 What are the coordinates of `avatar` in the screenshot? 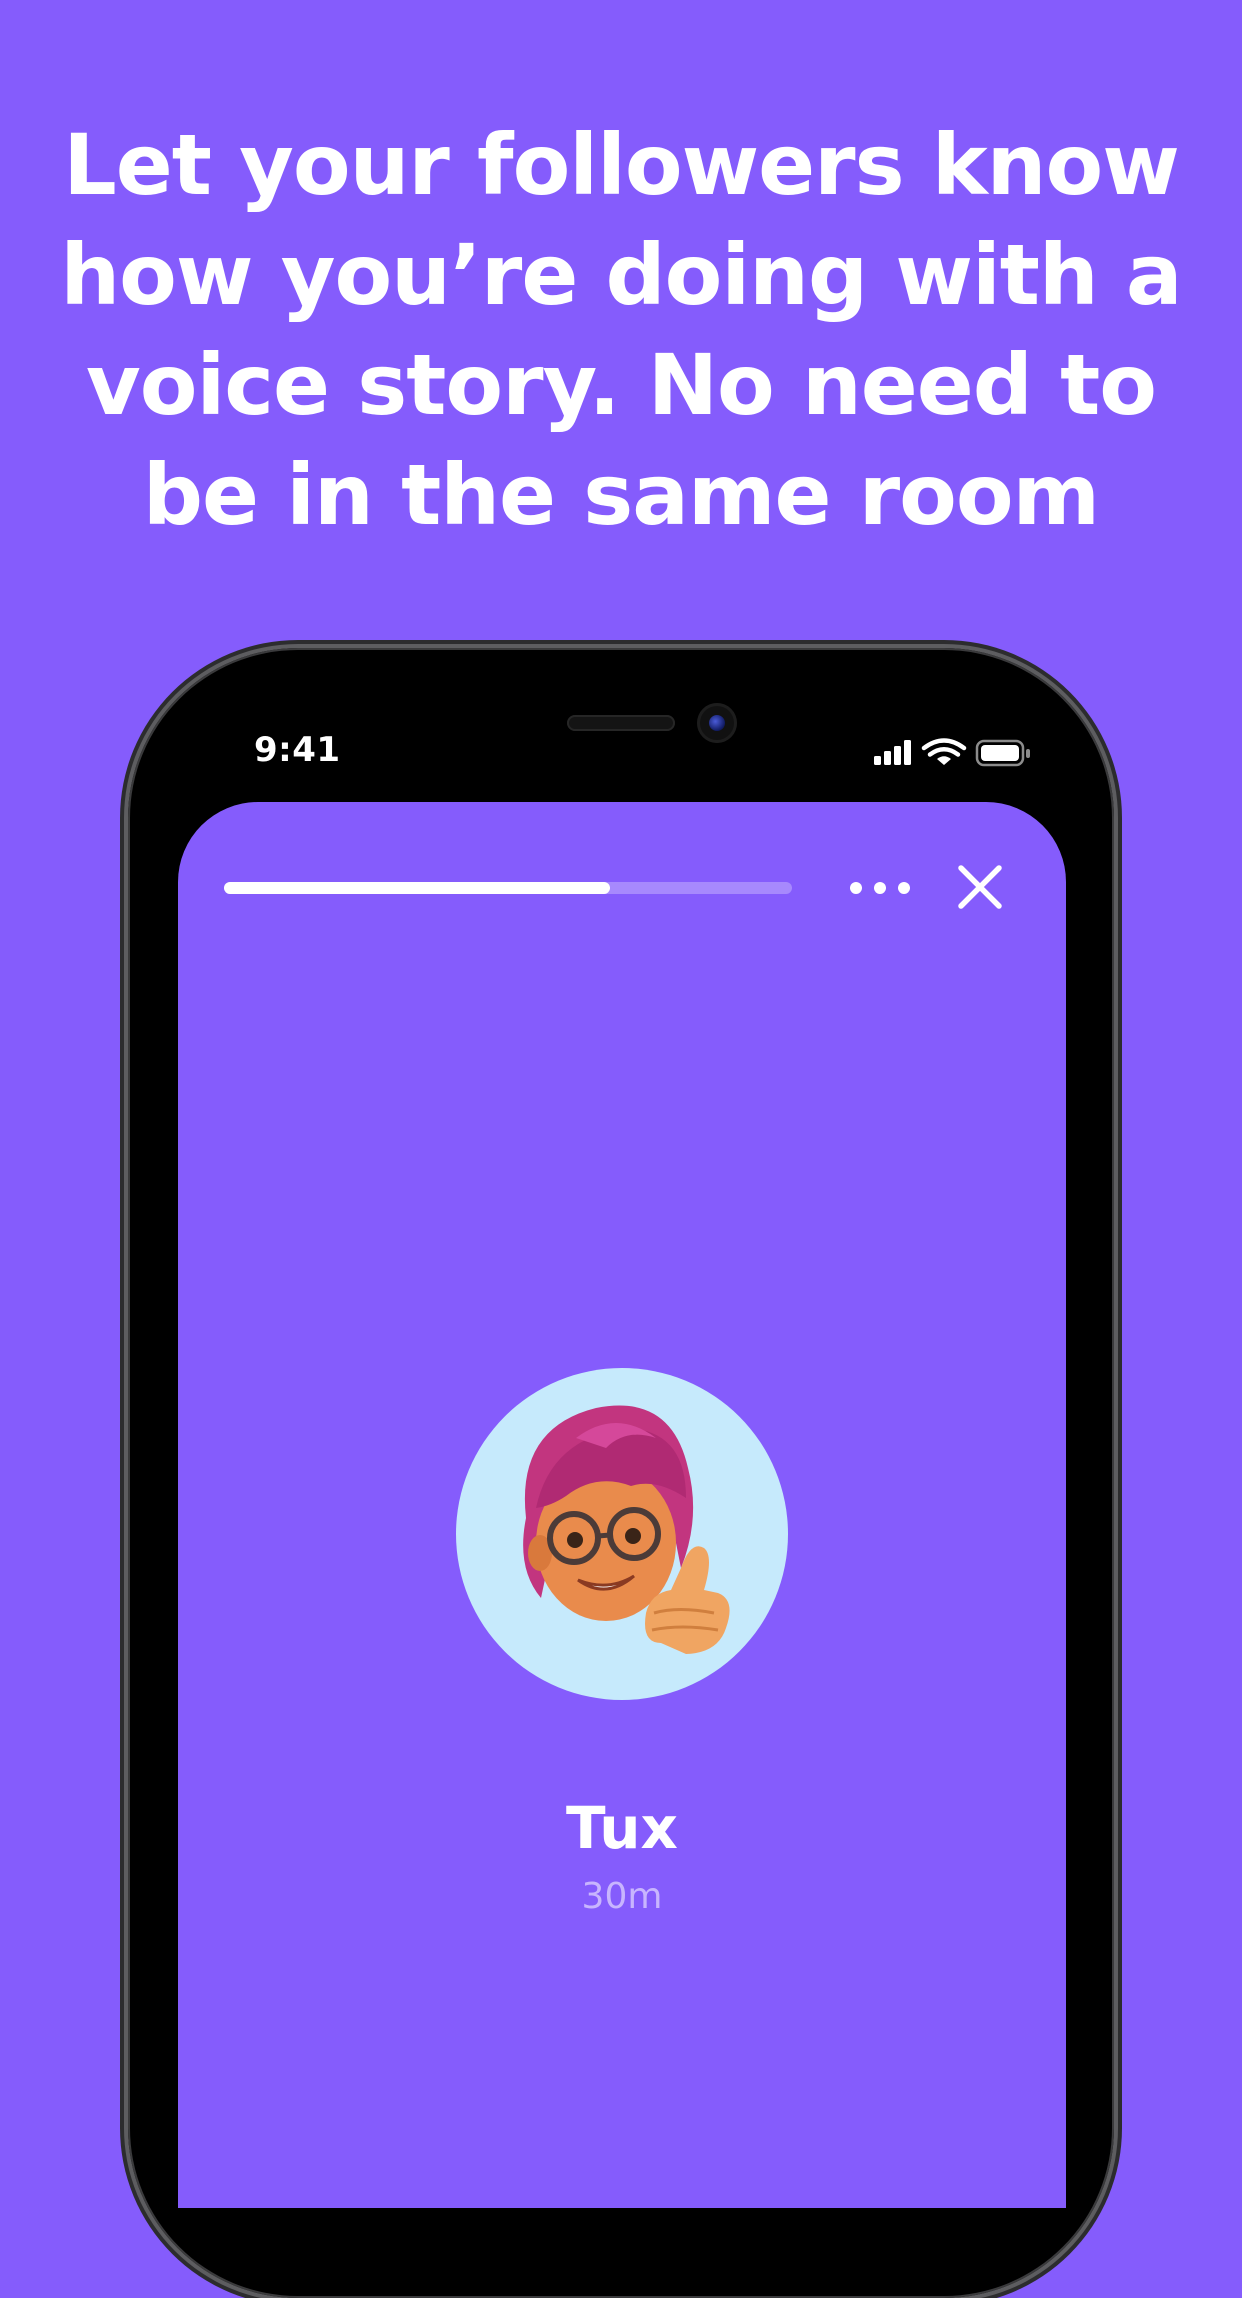 It's located at (622, 1534).